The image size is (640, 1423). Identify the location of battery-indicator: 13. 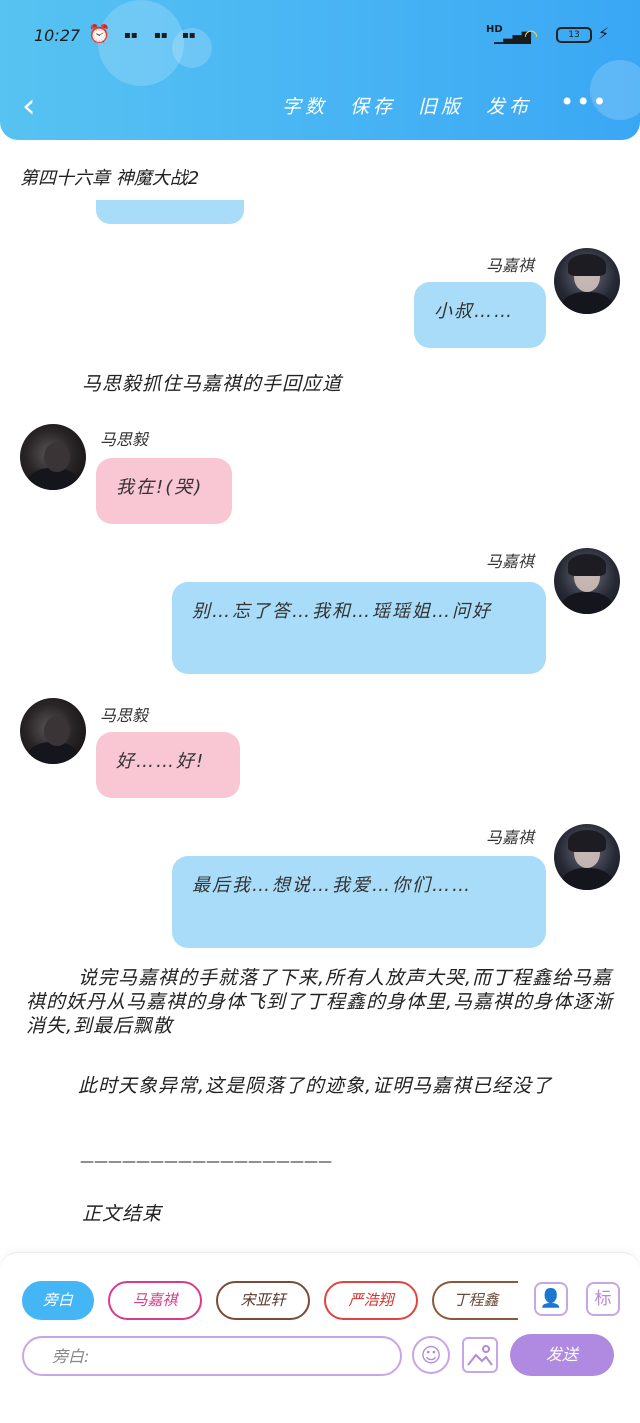
(574, 35).